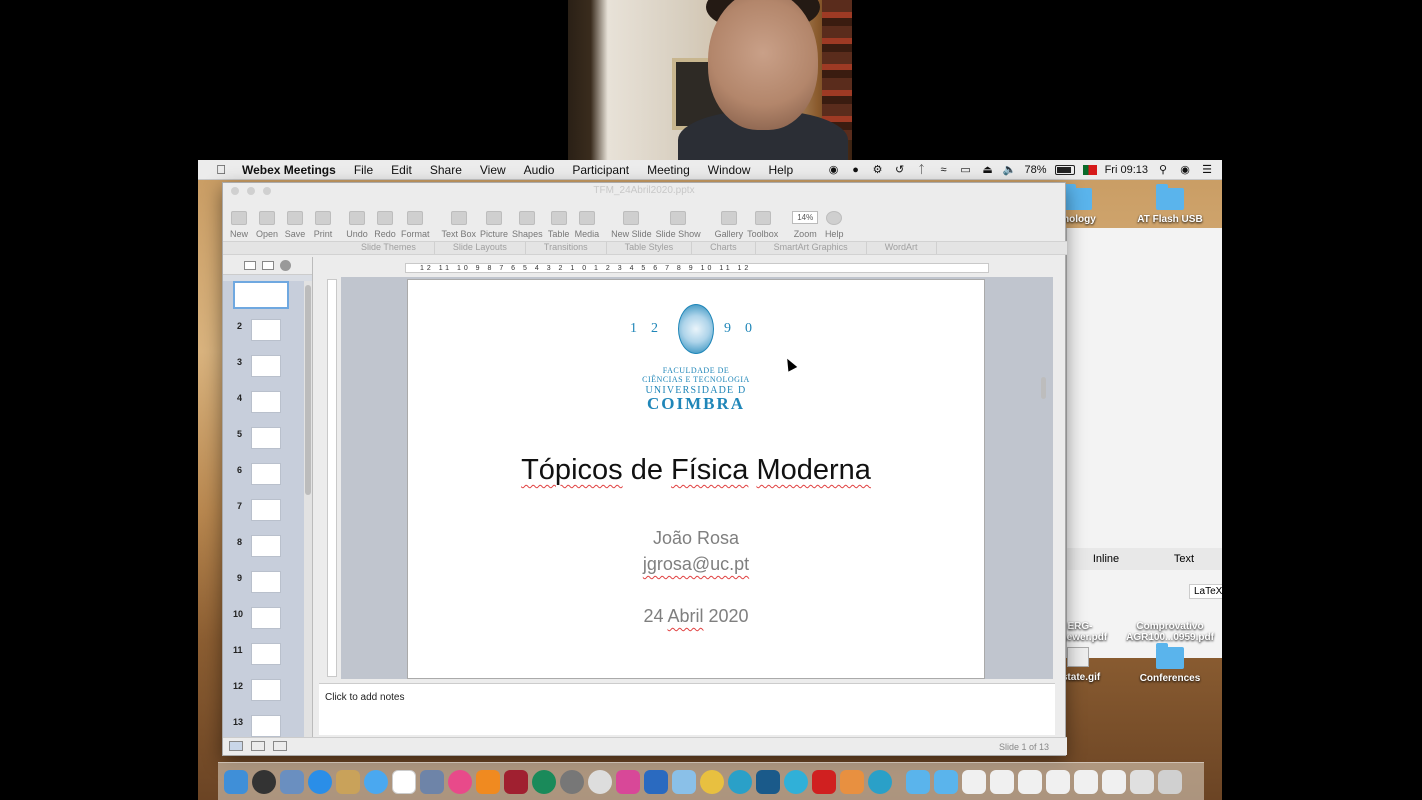 The image size is (1422, 800). I want to click on slide-thumbnail: 5, so click(264, 443).